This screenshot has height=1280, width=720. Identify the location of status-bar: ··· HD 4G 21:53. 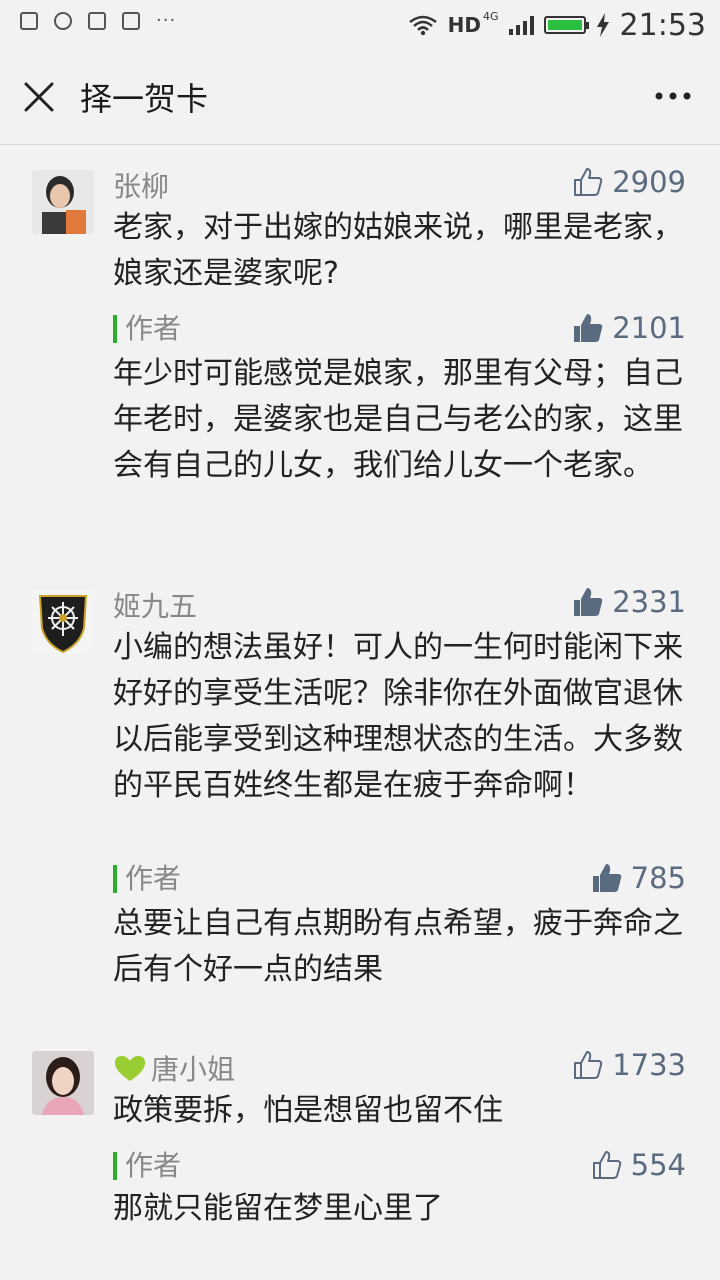
(360, 25).